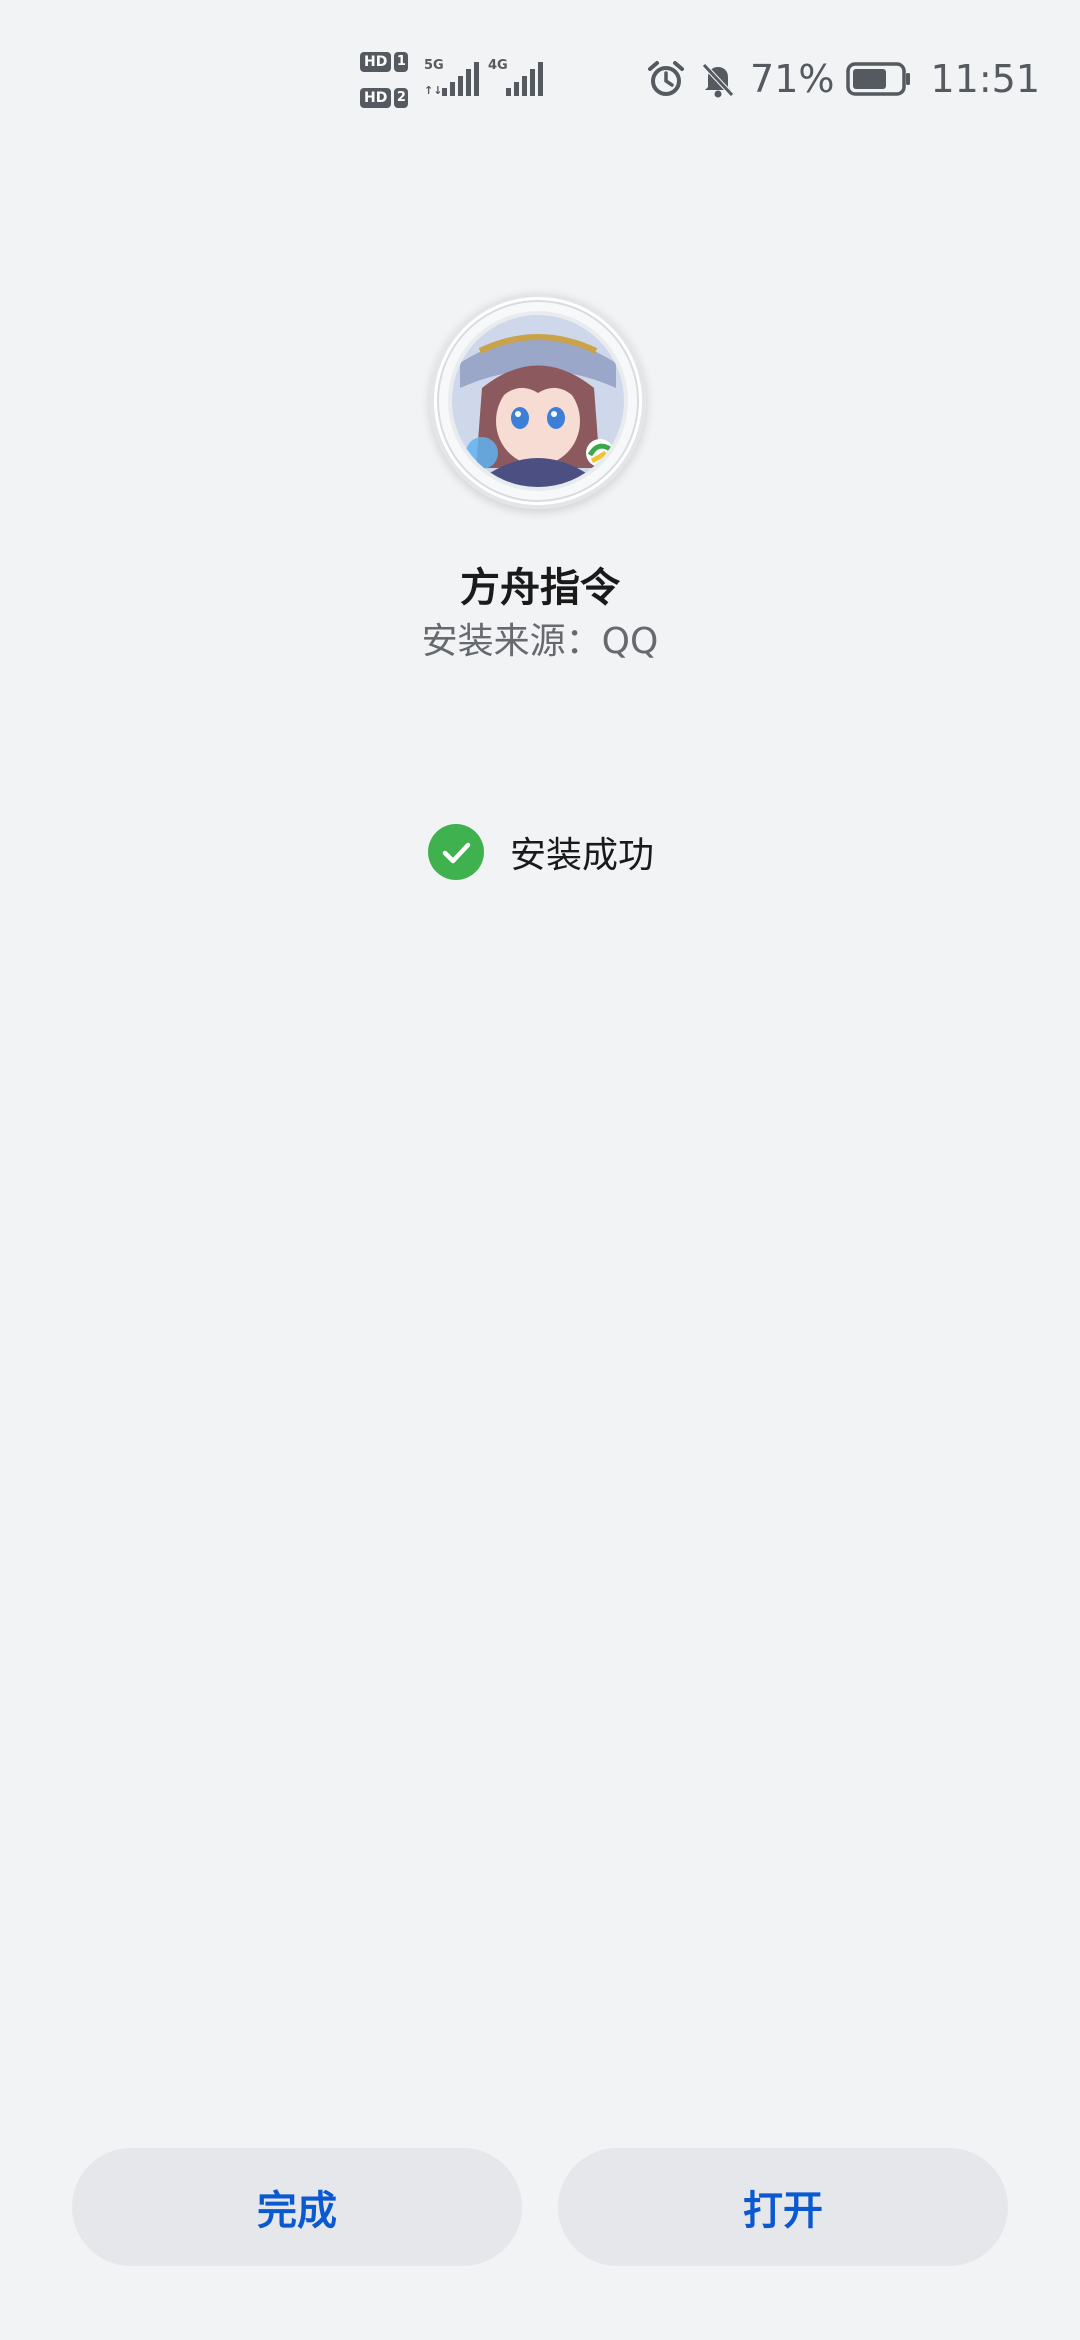 The height and width of the screenshot is (2340, 1080). What do you see at coordinates (511, 641) in the screenshot?
I see `install-source-label: 安装来源：` at bounding box center [511, 641].